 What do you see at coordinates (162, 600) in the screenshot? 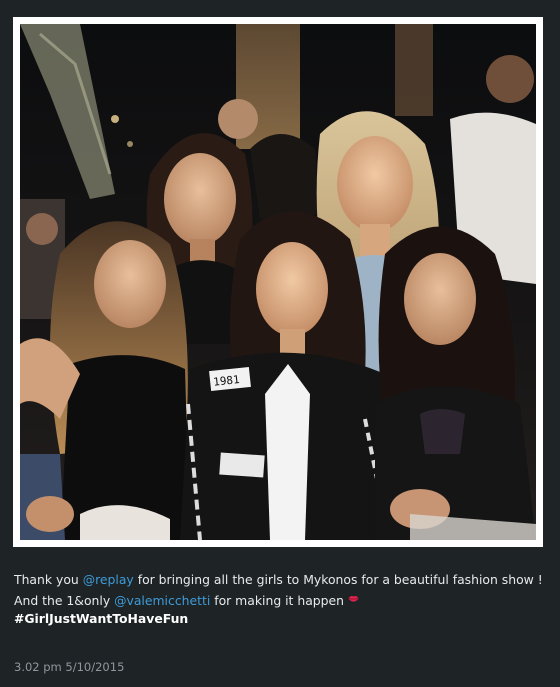
I see `mention-valemicchetti-link: @valemicchetti` at bounding box center [162, 600].